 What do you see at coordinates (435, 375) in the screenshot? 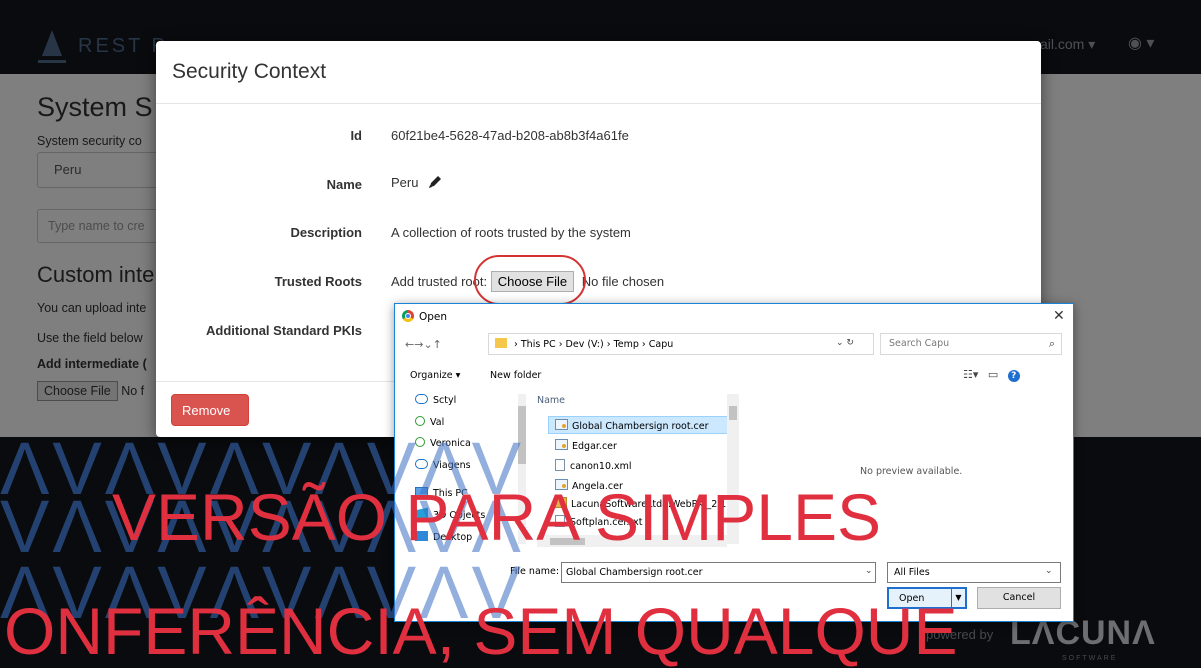
I see `organize-menu: Organize ▾` at bounding box center [435, 375].